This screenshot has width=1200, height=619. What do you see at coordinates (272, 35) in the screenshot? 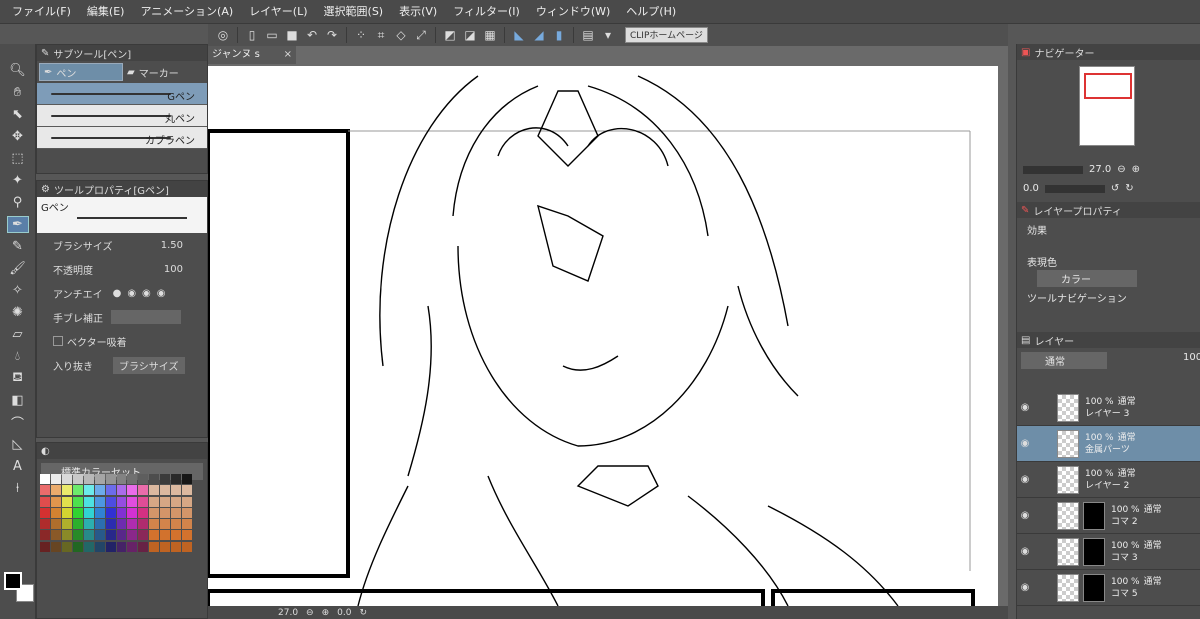
I see `open-file-icon: ▭` at bounding box center [272, 35].